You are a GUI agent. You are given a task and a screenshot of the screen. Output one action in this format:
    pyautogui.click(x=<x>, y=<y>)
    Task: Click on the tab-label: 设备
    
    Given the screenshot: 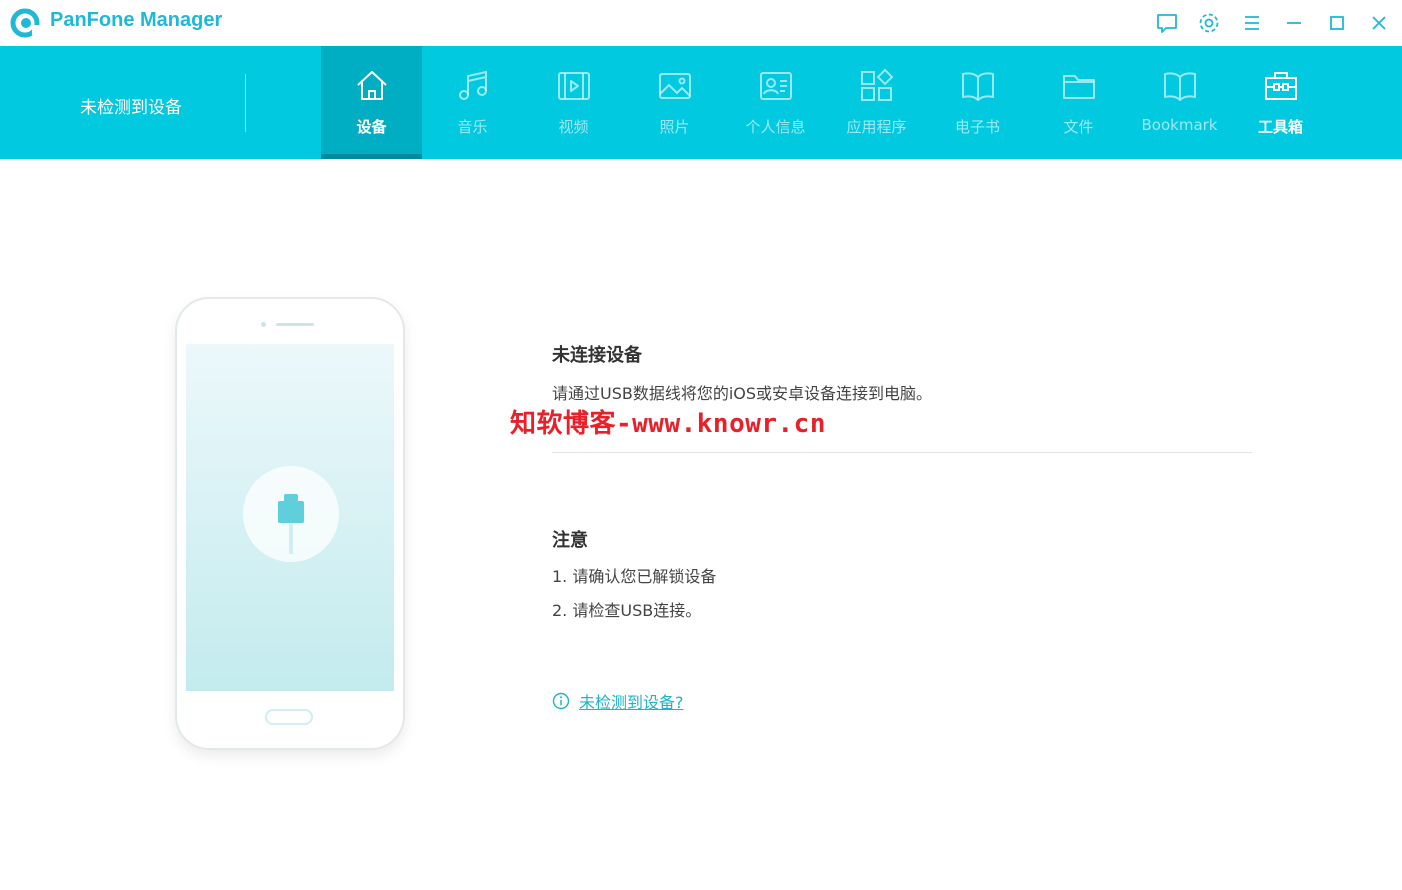 What is the action you would take?
    pyautogui.click(x=371, y=127)
    